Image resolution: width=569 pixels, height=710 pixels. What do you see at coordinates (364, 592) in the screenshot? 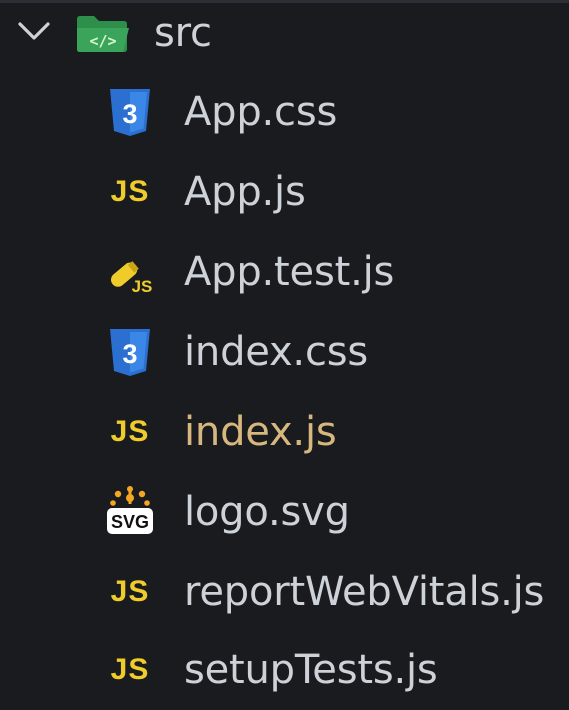
I see `file-label: reportWebVitals.js` at bounding box center [364, 592].